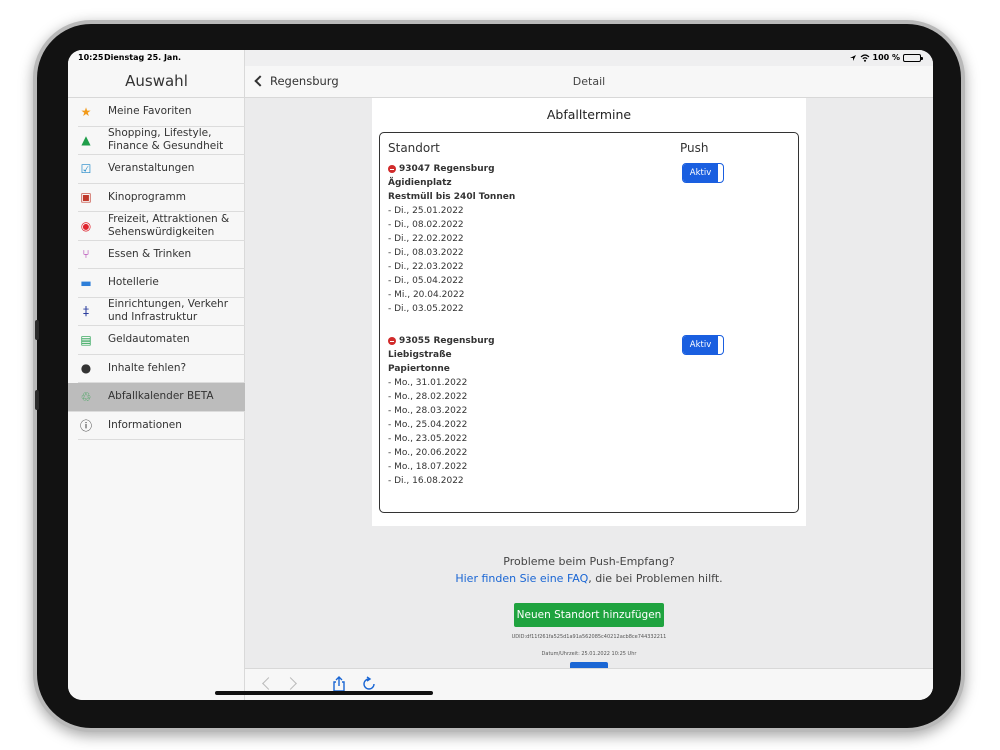  What do you see at coordinates (150, 253) in the screenshot?
I see `sidebar-item-label: Essen & Trinken` at bounding box center [150, 253].